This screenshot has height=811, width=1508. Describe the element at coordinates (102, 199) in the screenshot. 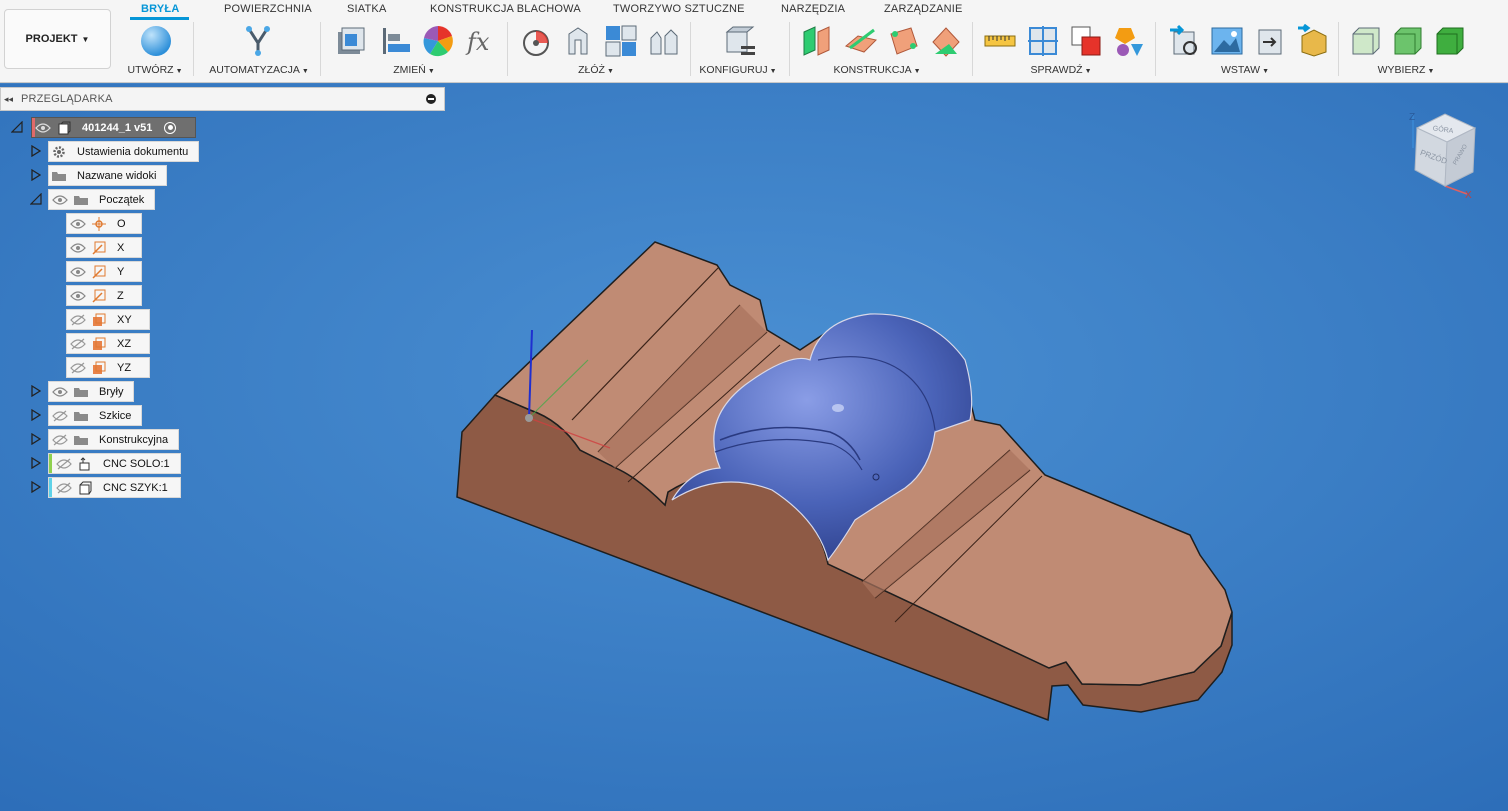

I see `tree-item-origin-folder: Początek` at that location.